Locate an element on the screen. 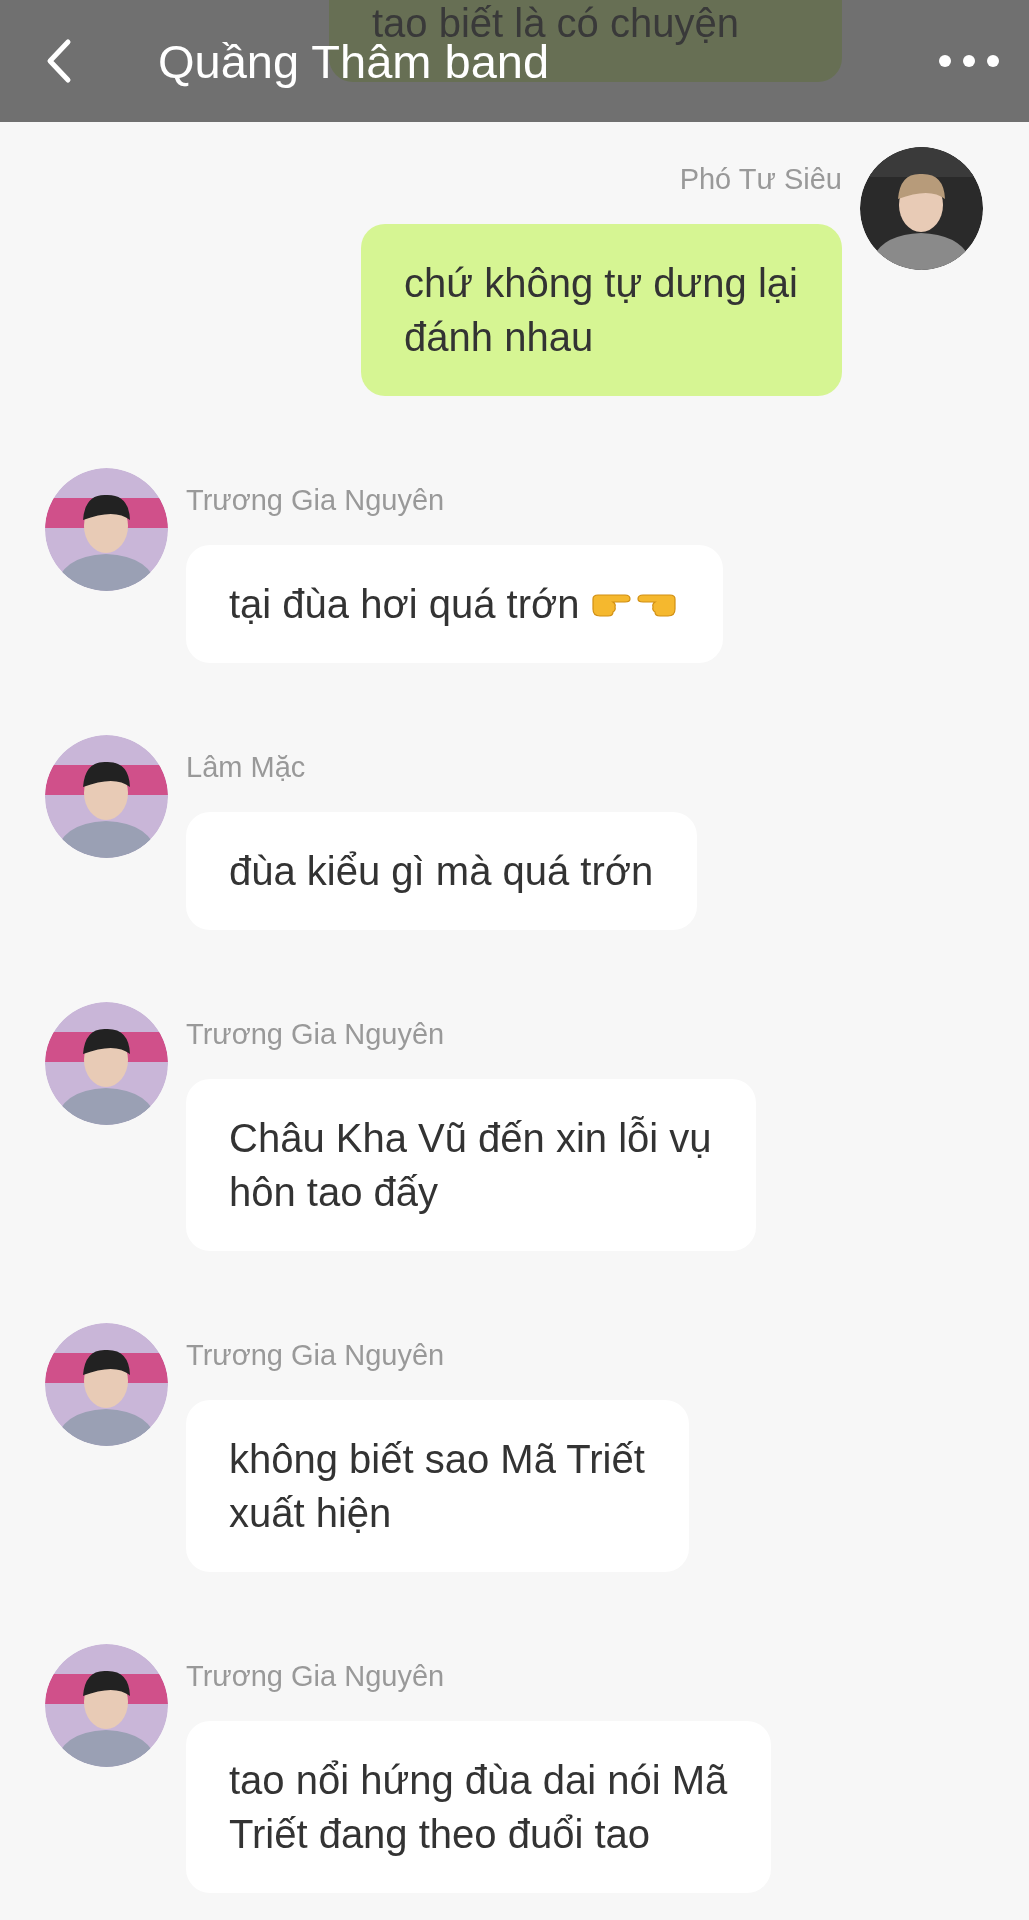 The width and height of the screenshot is (1029, 1920). message-text: tại đùa hơi quá trớn is located at coordinates (404, 604).